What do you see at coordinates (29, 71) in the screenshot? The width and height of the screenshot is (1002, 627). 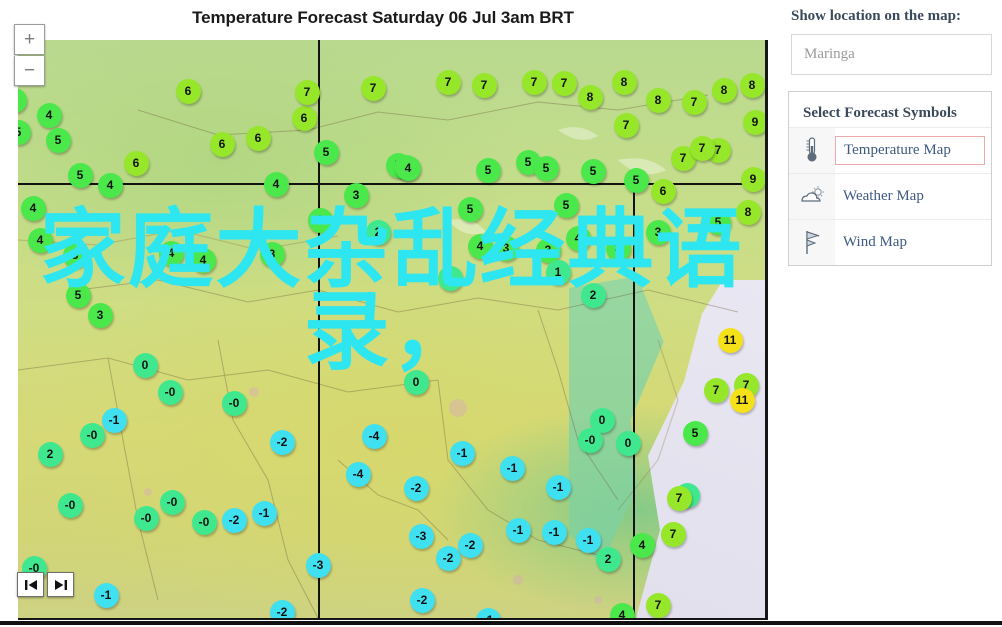 I see `zoom-out-button: −` at bounding box center [29, 71].